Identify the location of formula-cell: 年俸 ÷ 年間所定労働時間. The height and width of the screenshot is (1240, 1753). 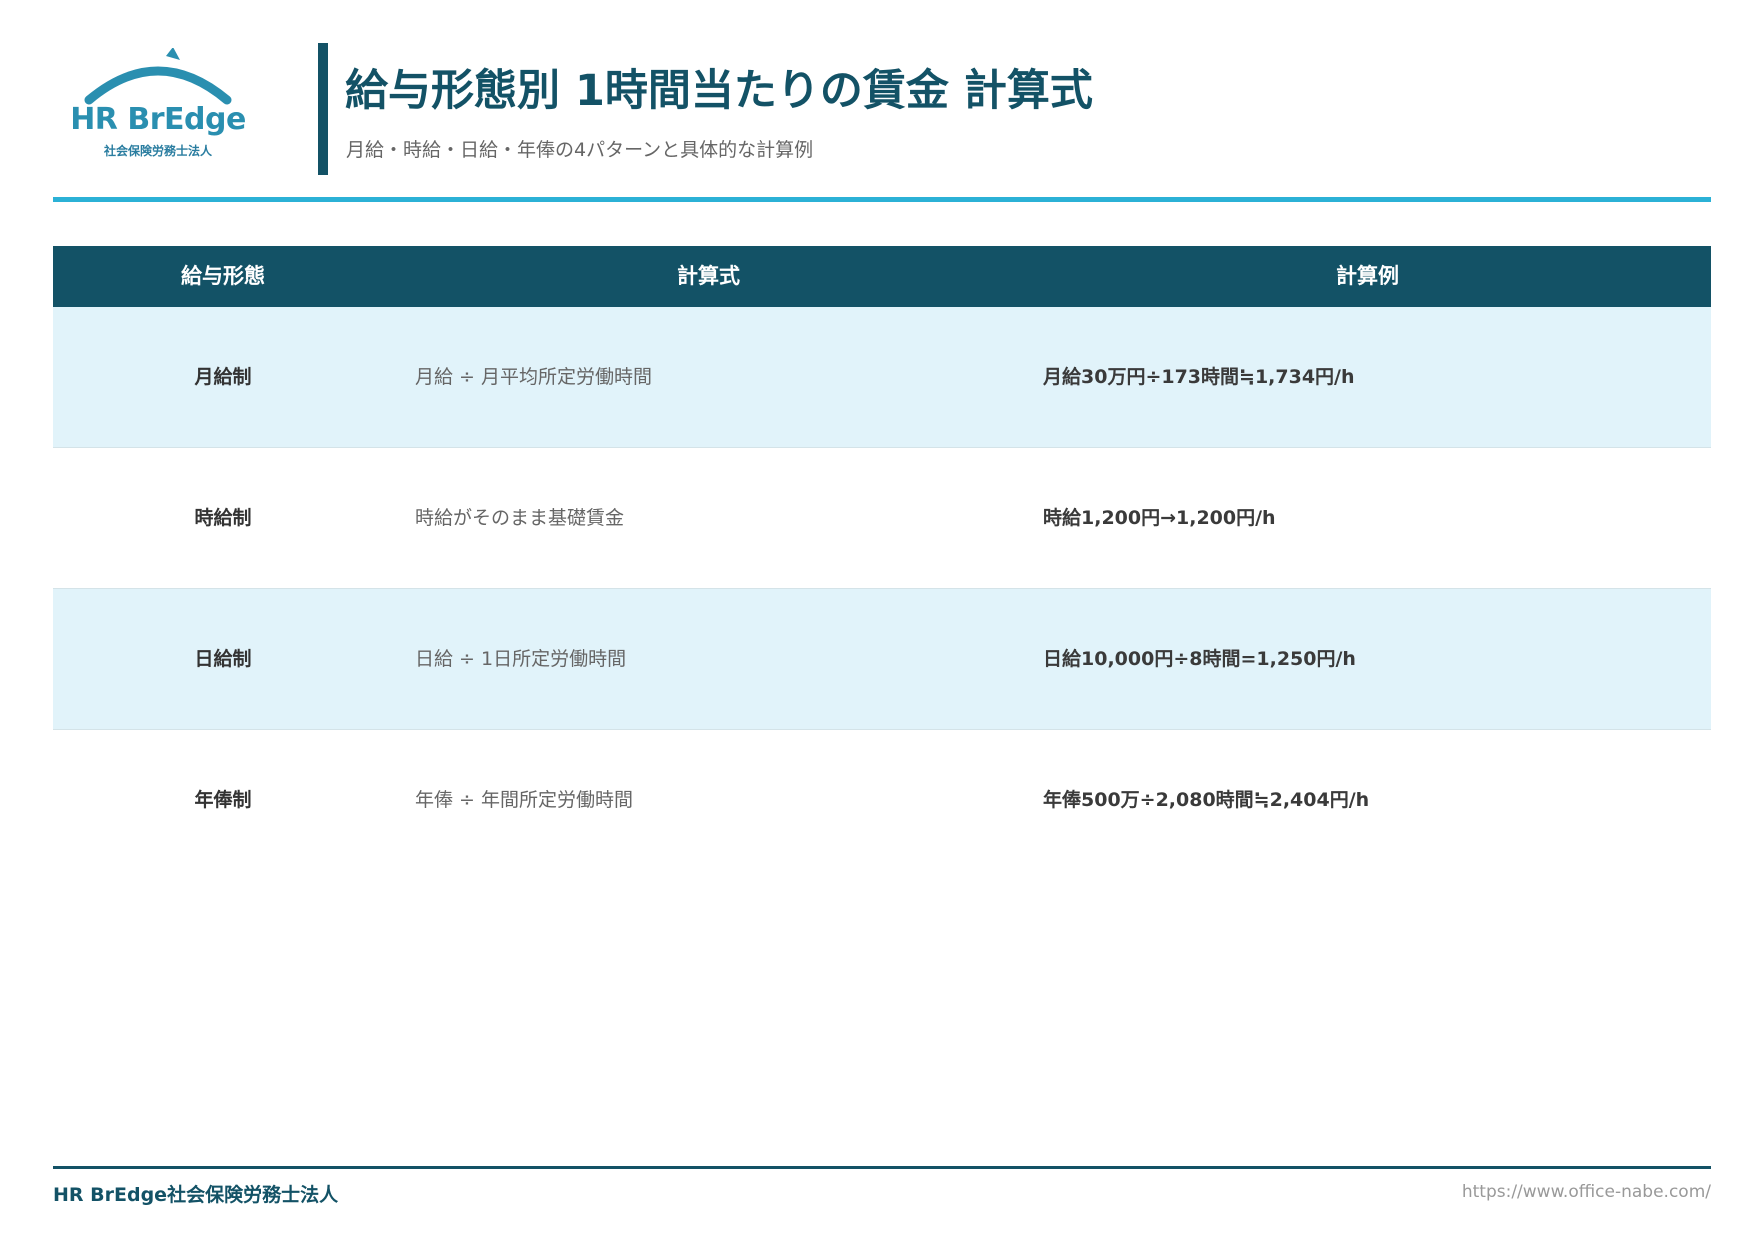
(524, 800).